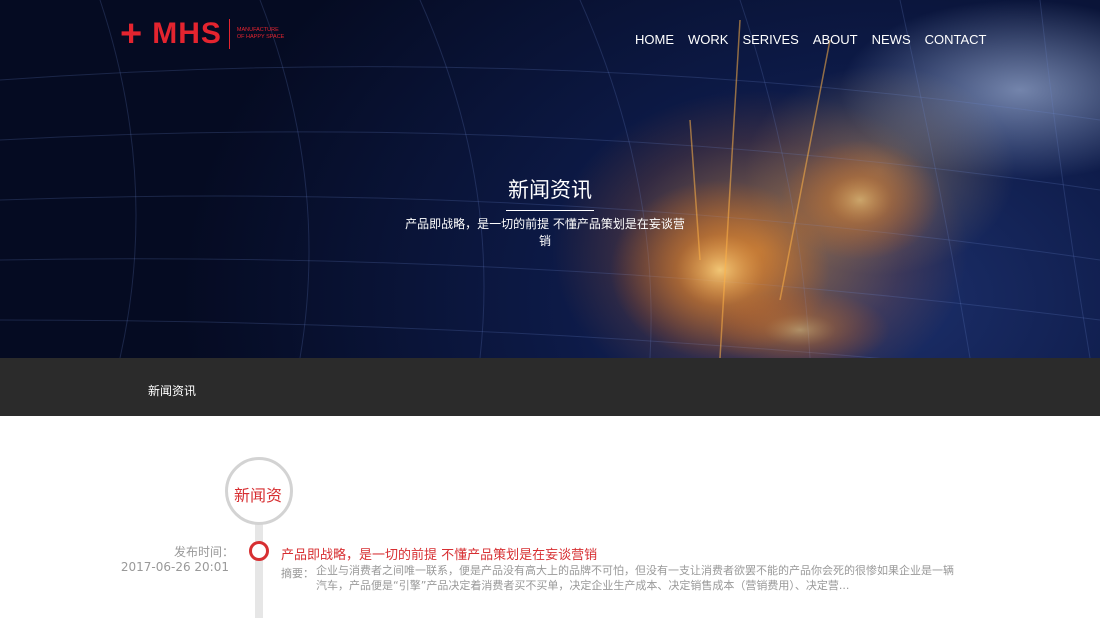 The width and height of the screenshot is (1100, 618). Describe the element at coordinates (260, 33) in the screenshot. I see `logo-tagline: MANUFACTURE OF HAPPY SPACE` at that location.